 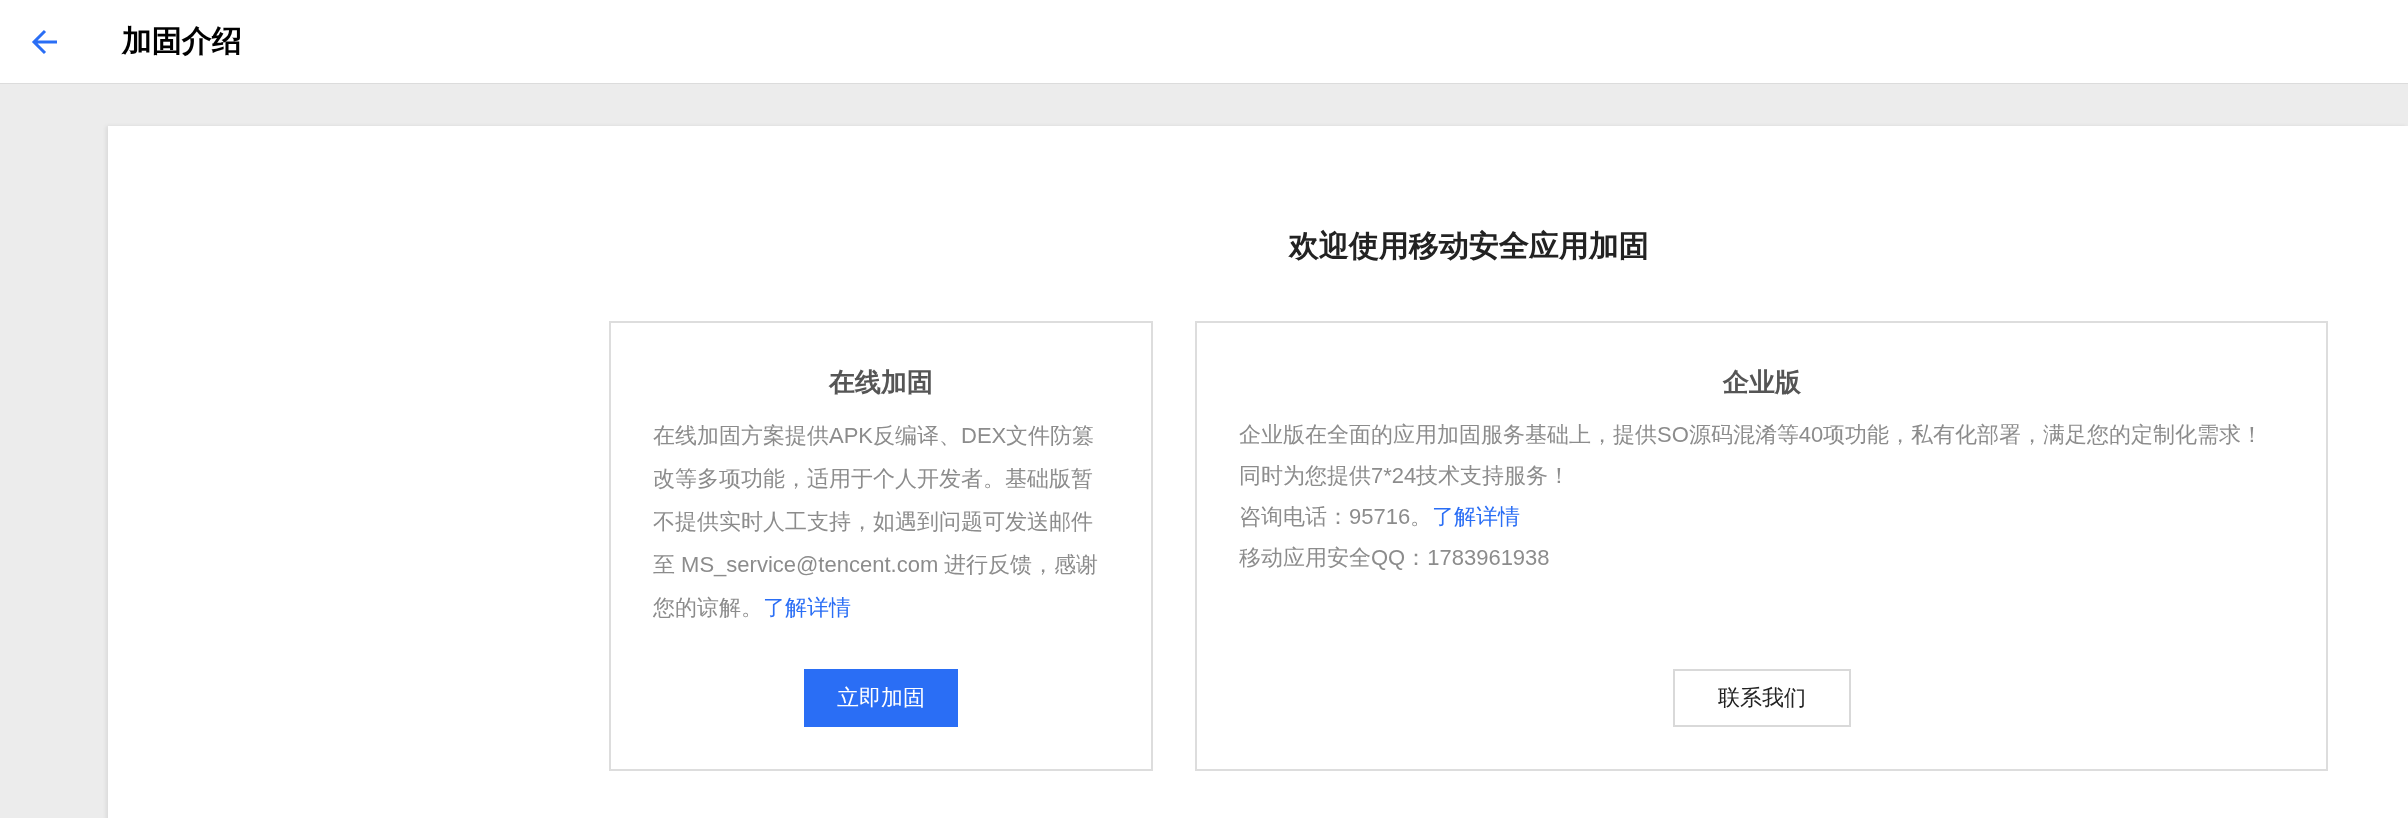 What do you see at coordinates (876, 522) in the screenshot?
I see `card-description: 在线加固方案提供APK反编译、DEX文件防篡改等多项功能，适用于个人开发者。基础版暂不提供实时人工支持，如遇到问题可发送邮件至 MS_service@tencent.com 进行反馈，感谢您的谅解。了解详情` at bounding box center [876, 522].